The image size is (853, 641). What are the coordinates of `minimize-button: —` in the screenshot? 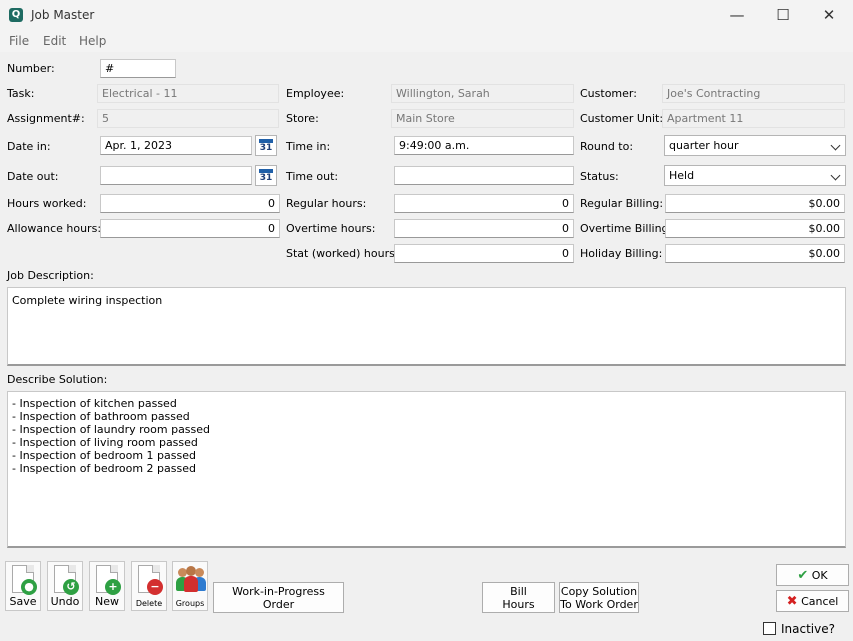 It's located at (737, 15).